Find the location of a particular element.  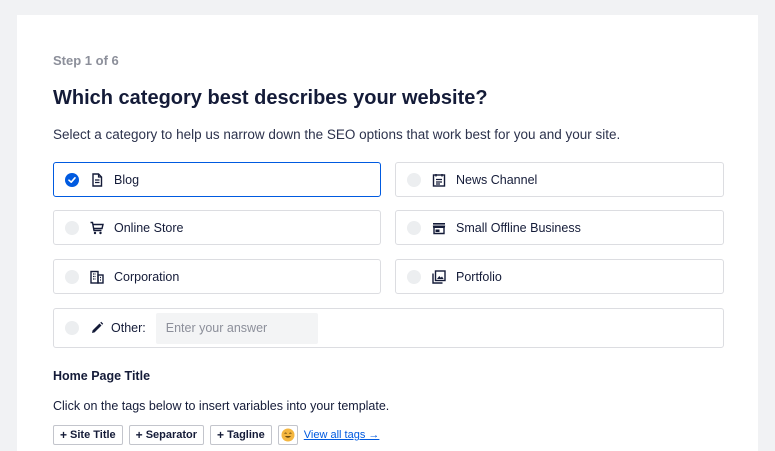

category-label: Online Store is located at coordinates (149, 227).